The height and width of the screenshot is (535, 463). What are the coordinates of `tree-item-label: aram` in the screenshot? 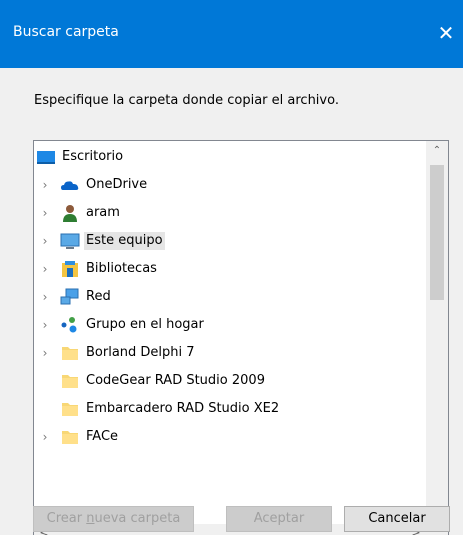 It's located at (103, 212).